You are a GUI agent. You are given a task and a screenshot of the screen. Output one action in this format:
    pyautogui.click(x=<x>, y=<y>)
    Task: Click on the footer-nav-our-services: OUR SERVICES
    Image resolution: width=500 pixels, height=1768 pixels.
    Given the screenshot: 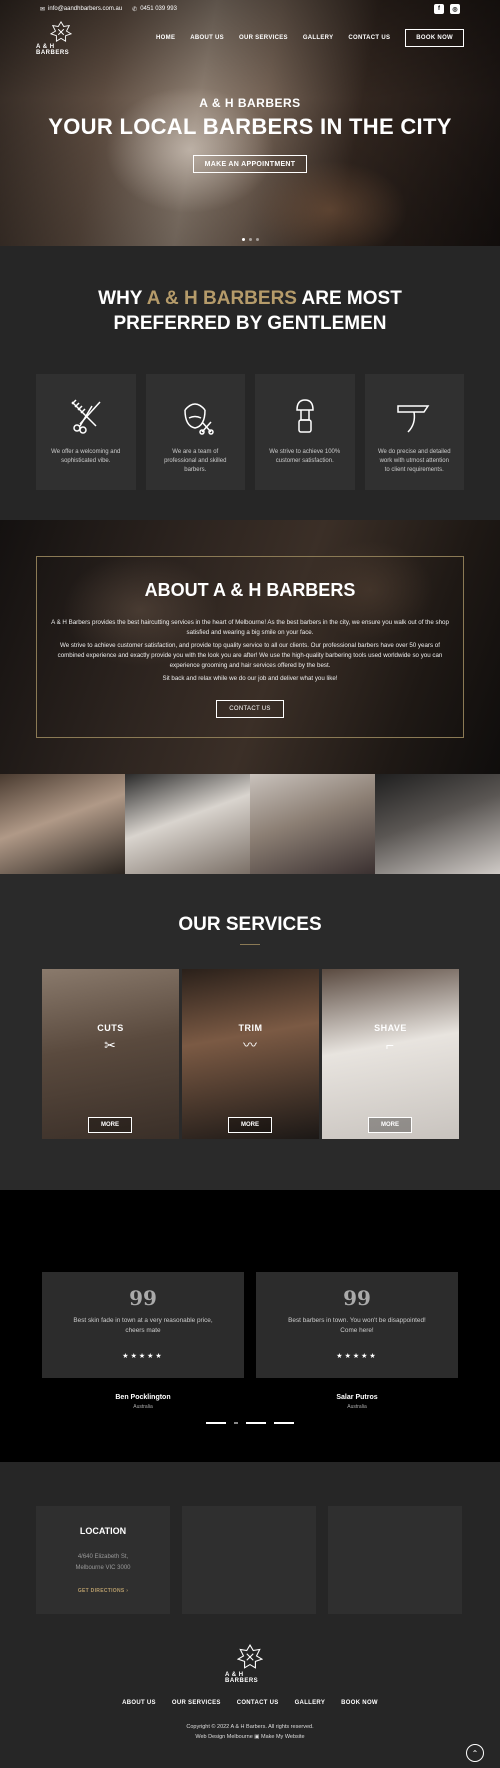 What is the action you would take?
    pyautogui.click(x=196, y=1703)
    